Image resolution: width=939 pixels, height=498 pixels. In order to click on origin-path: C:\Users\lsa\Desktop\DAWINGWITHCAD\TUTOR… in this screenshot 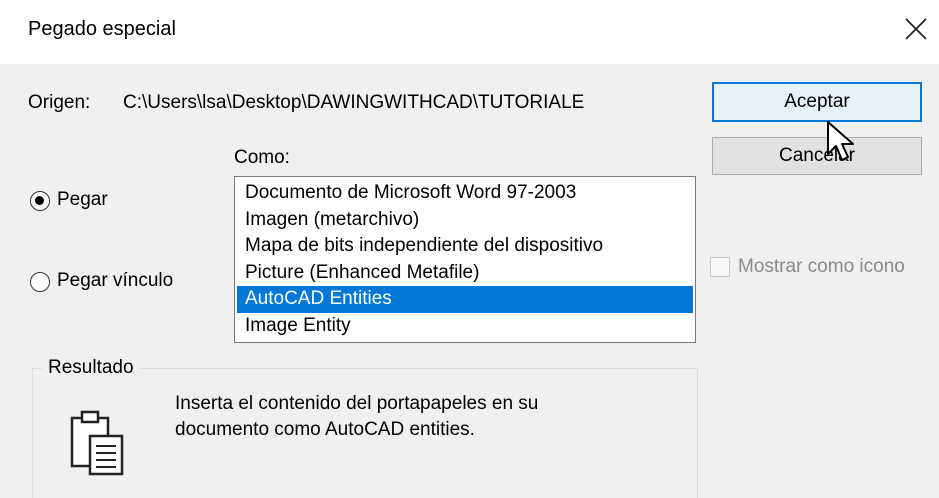, I will do `click(354, 102)`.